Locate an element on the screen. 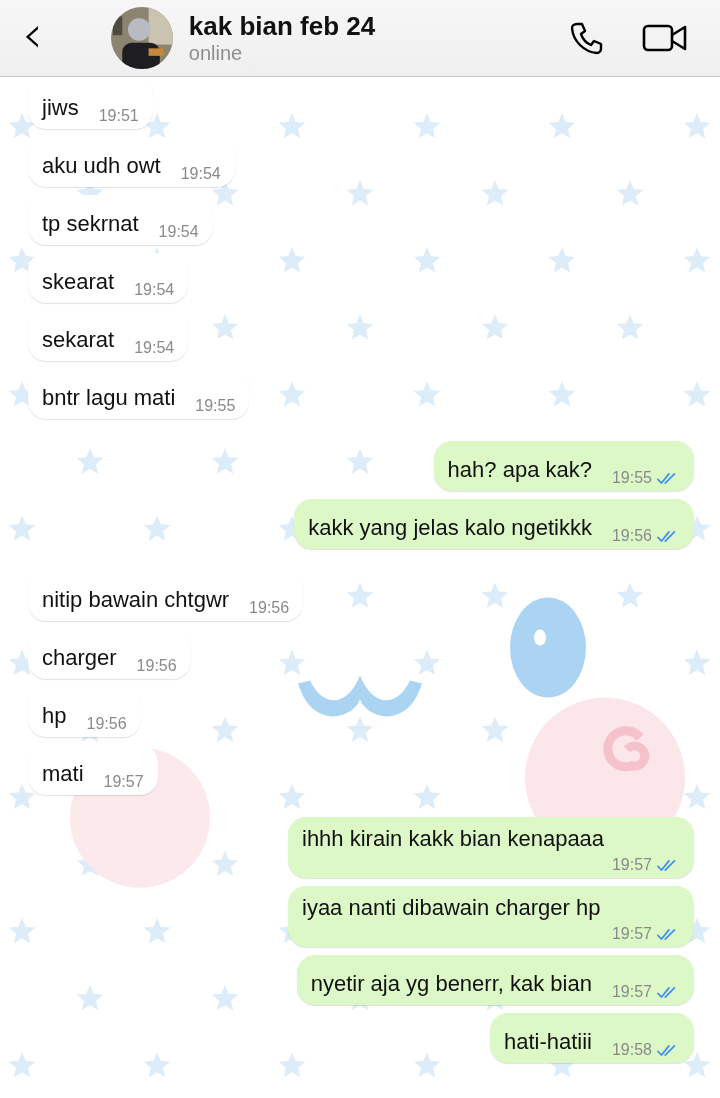 This screenshot has width=720, height=1098. message-text: kakk yang jelas kalo ngetikkk is located at coordinates (450, 528).